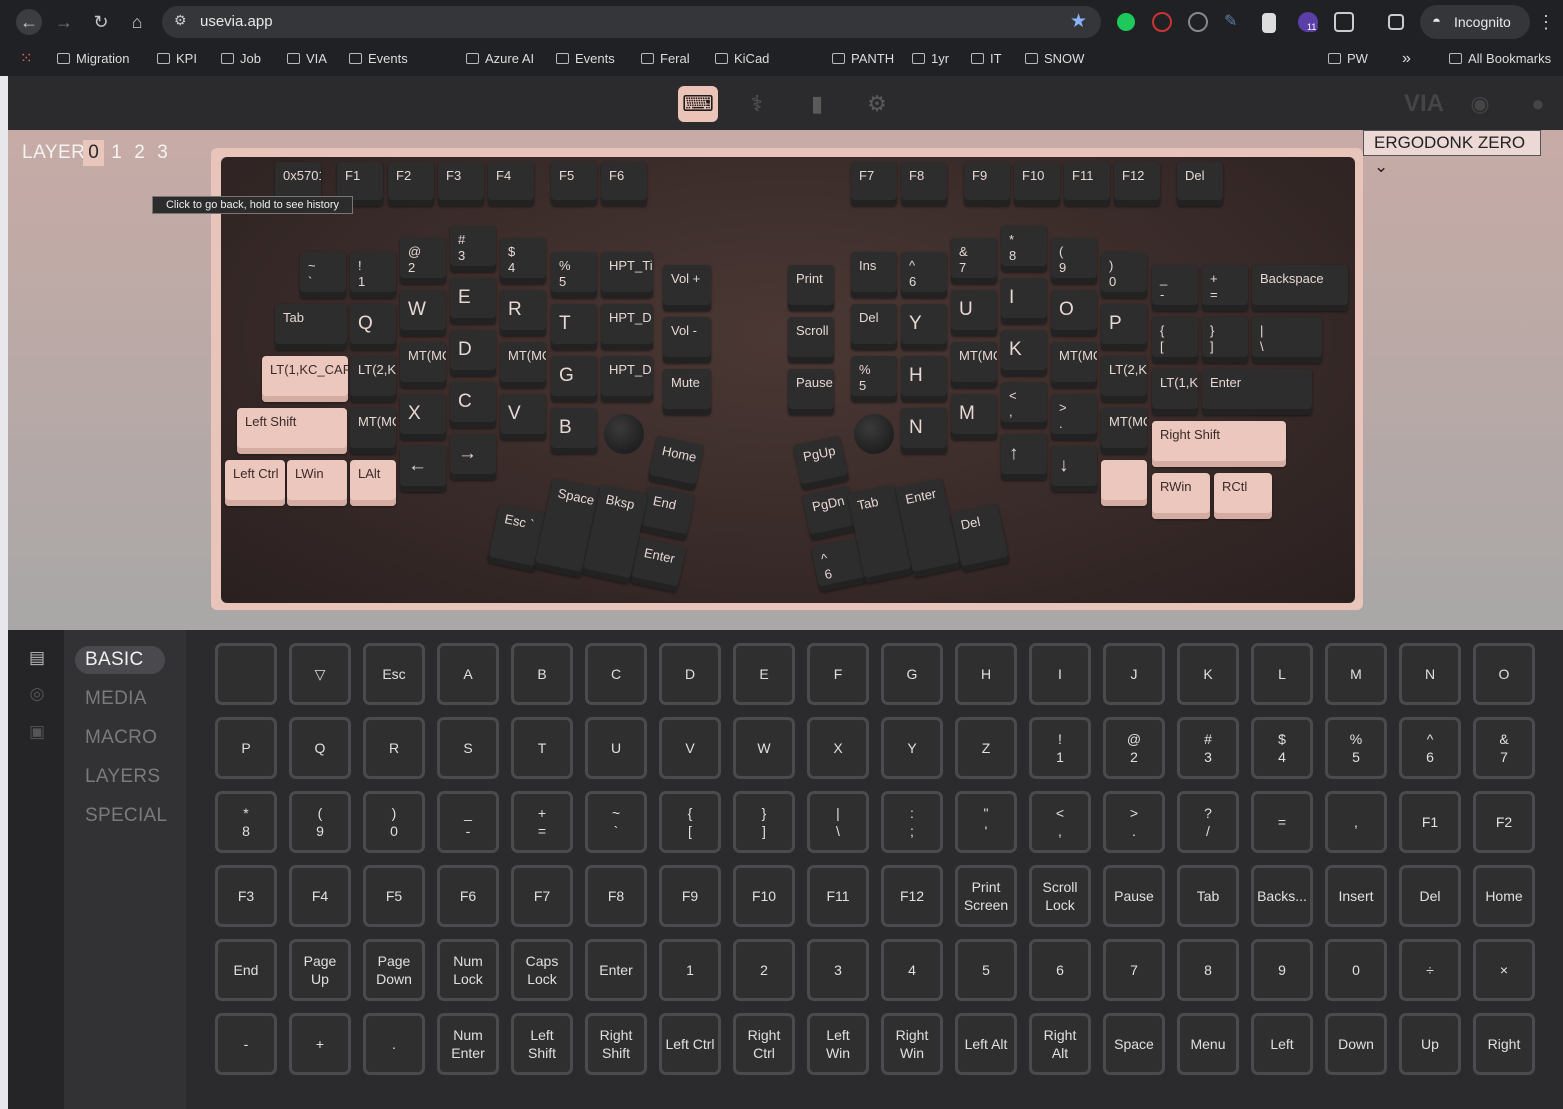 The width and height of the screenshot is (1563, 1109). What do you see at coordinates (292, 431) in the screenshot?
I see `key-l25: Left Shift` at bounding box center [292, 431].